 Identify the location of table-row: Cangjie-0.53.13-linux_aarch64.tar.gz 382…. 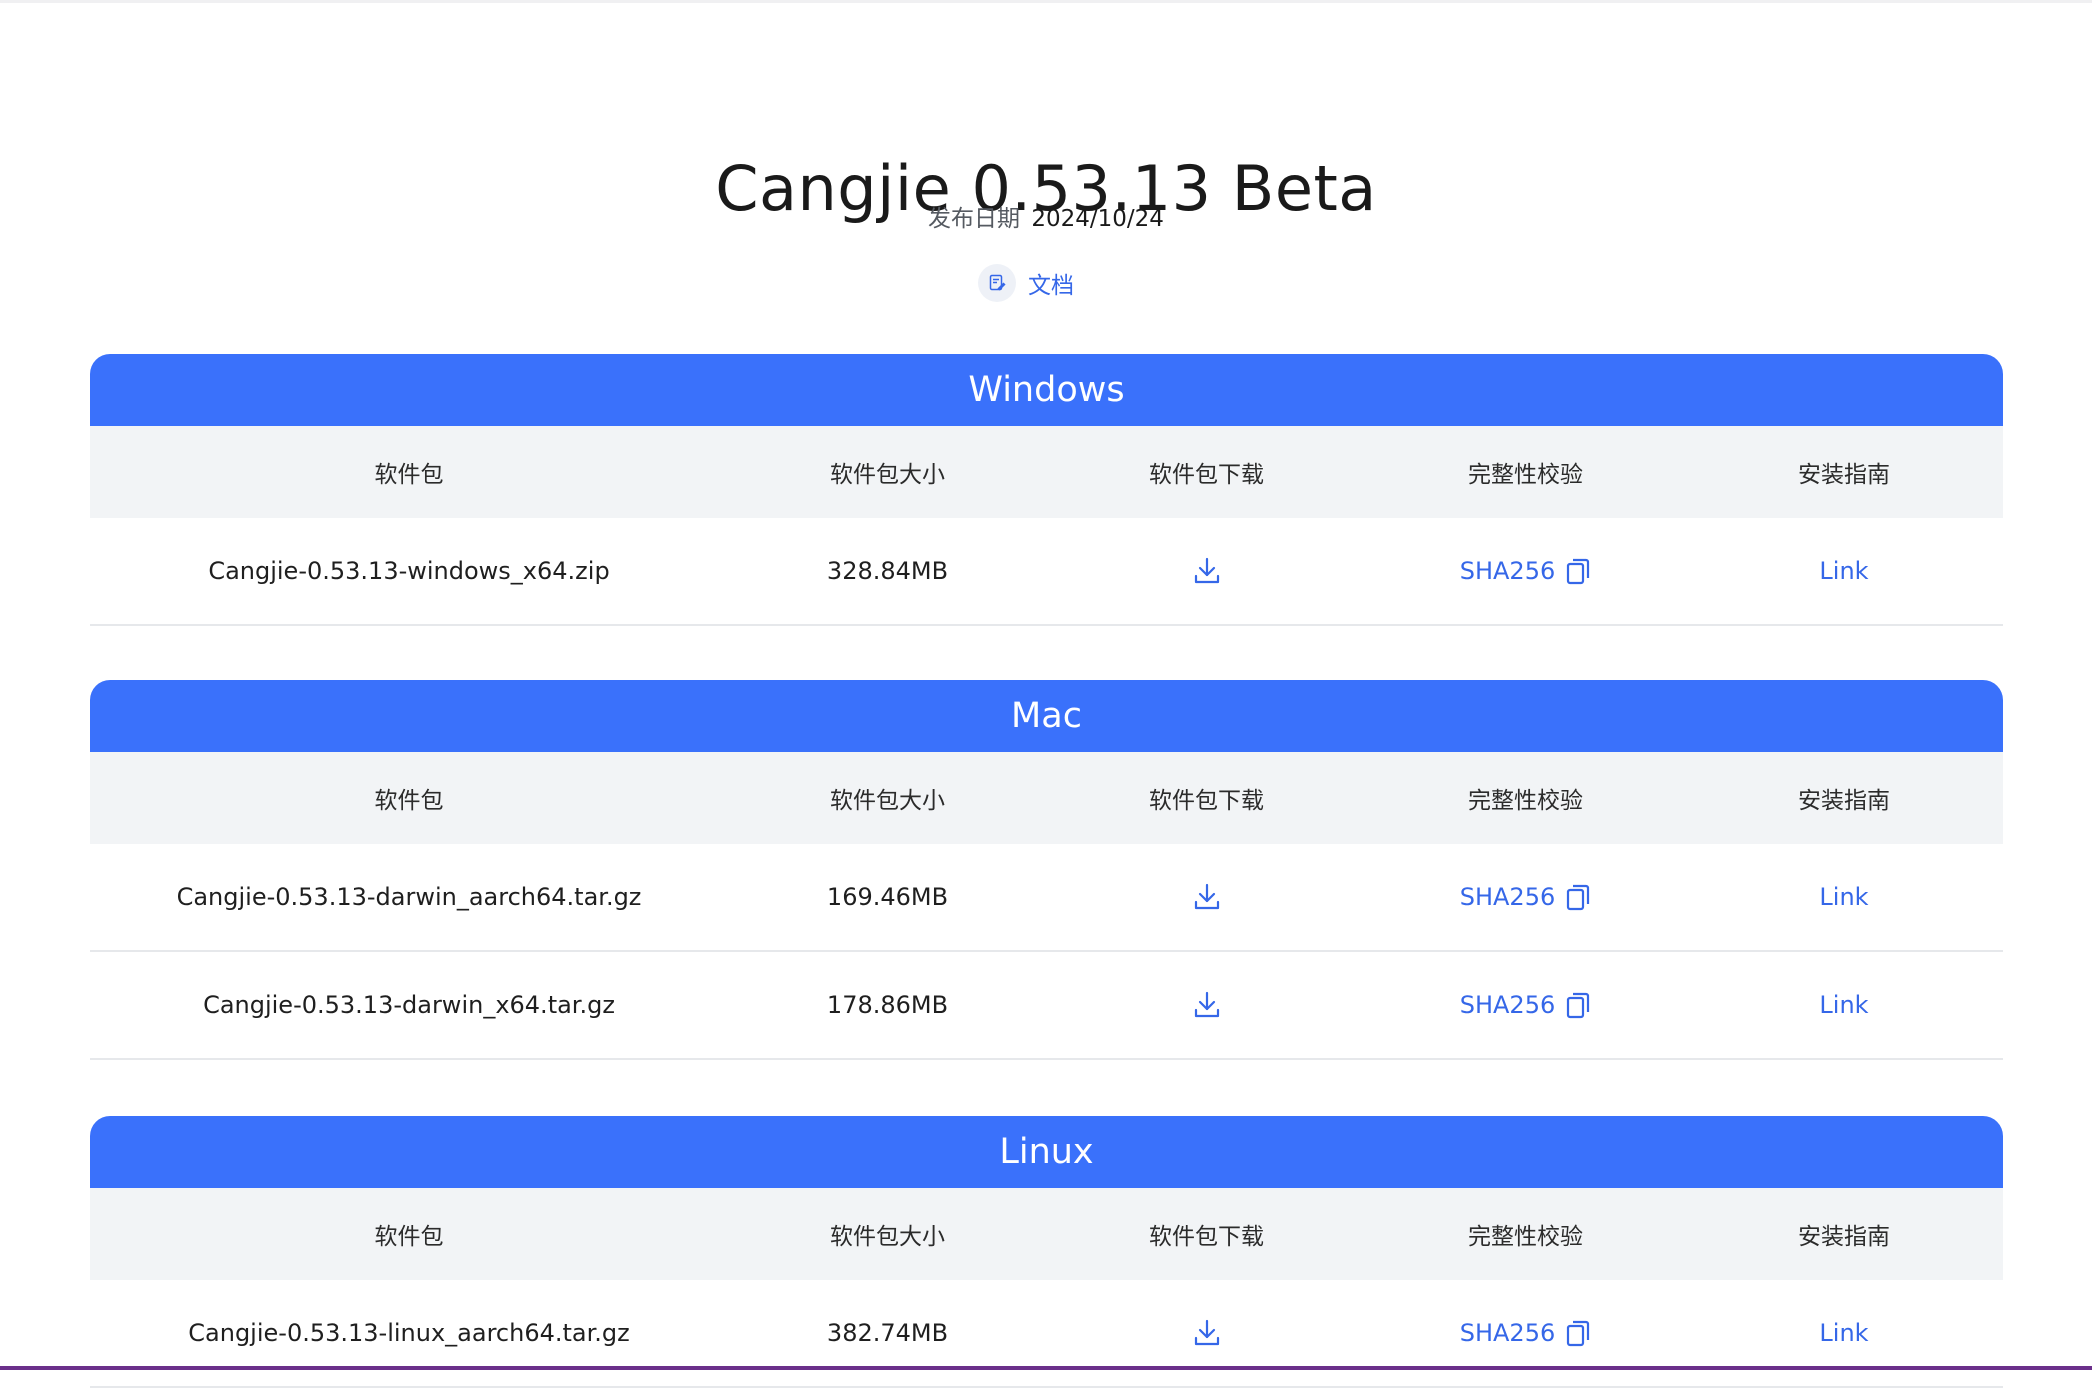
(1046, 1334).